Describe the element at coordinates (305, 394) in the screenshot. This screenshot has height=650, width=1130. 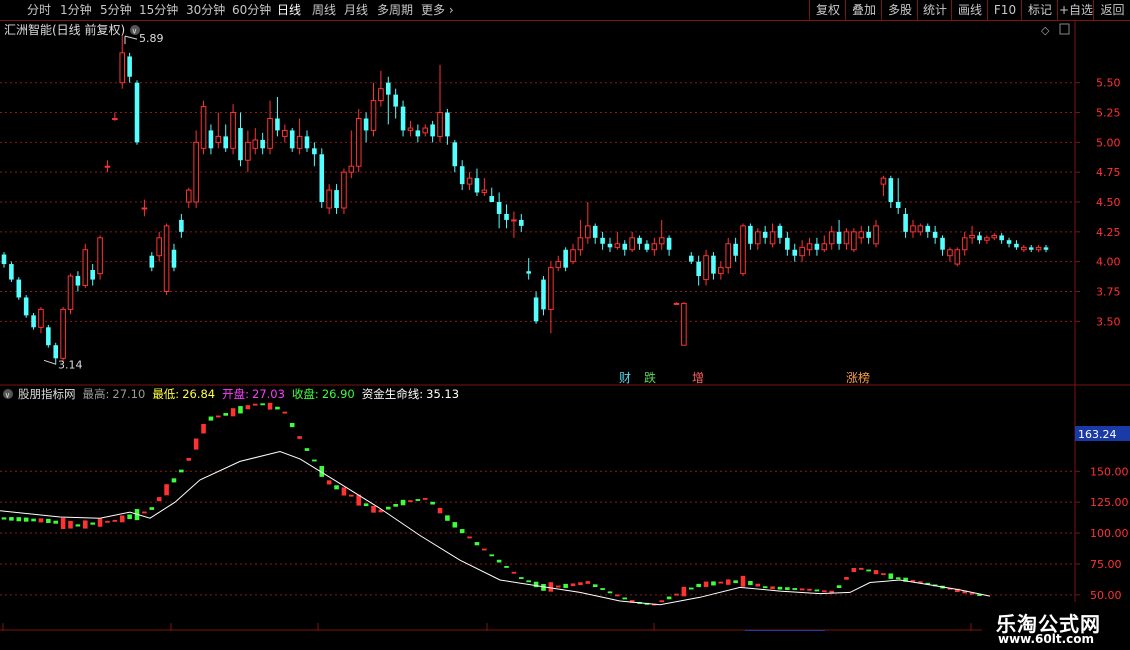
I see `indicator-field-label: 收盘:` at that location.